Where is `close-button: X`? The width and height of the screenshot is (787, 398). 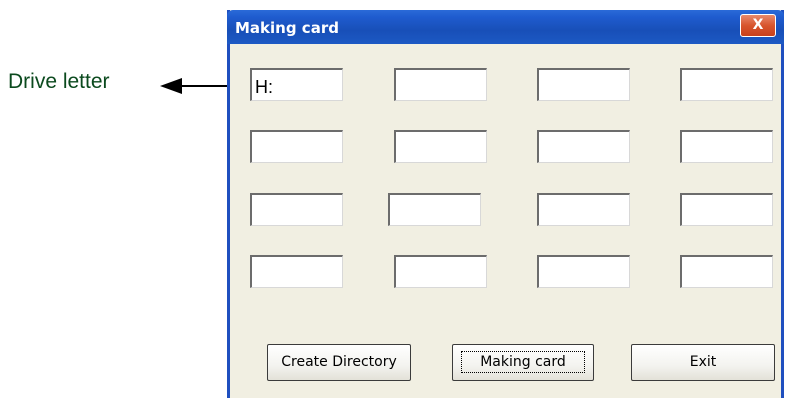 close-button: X is located at coordinates (758, 25).